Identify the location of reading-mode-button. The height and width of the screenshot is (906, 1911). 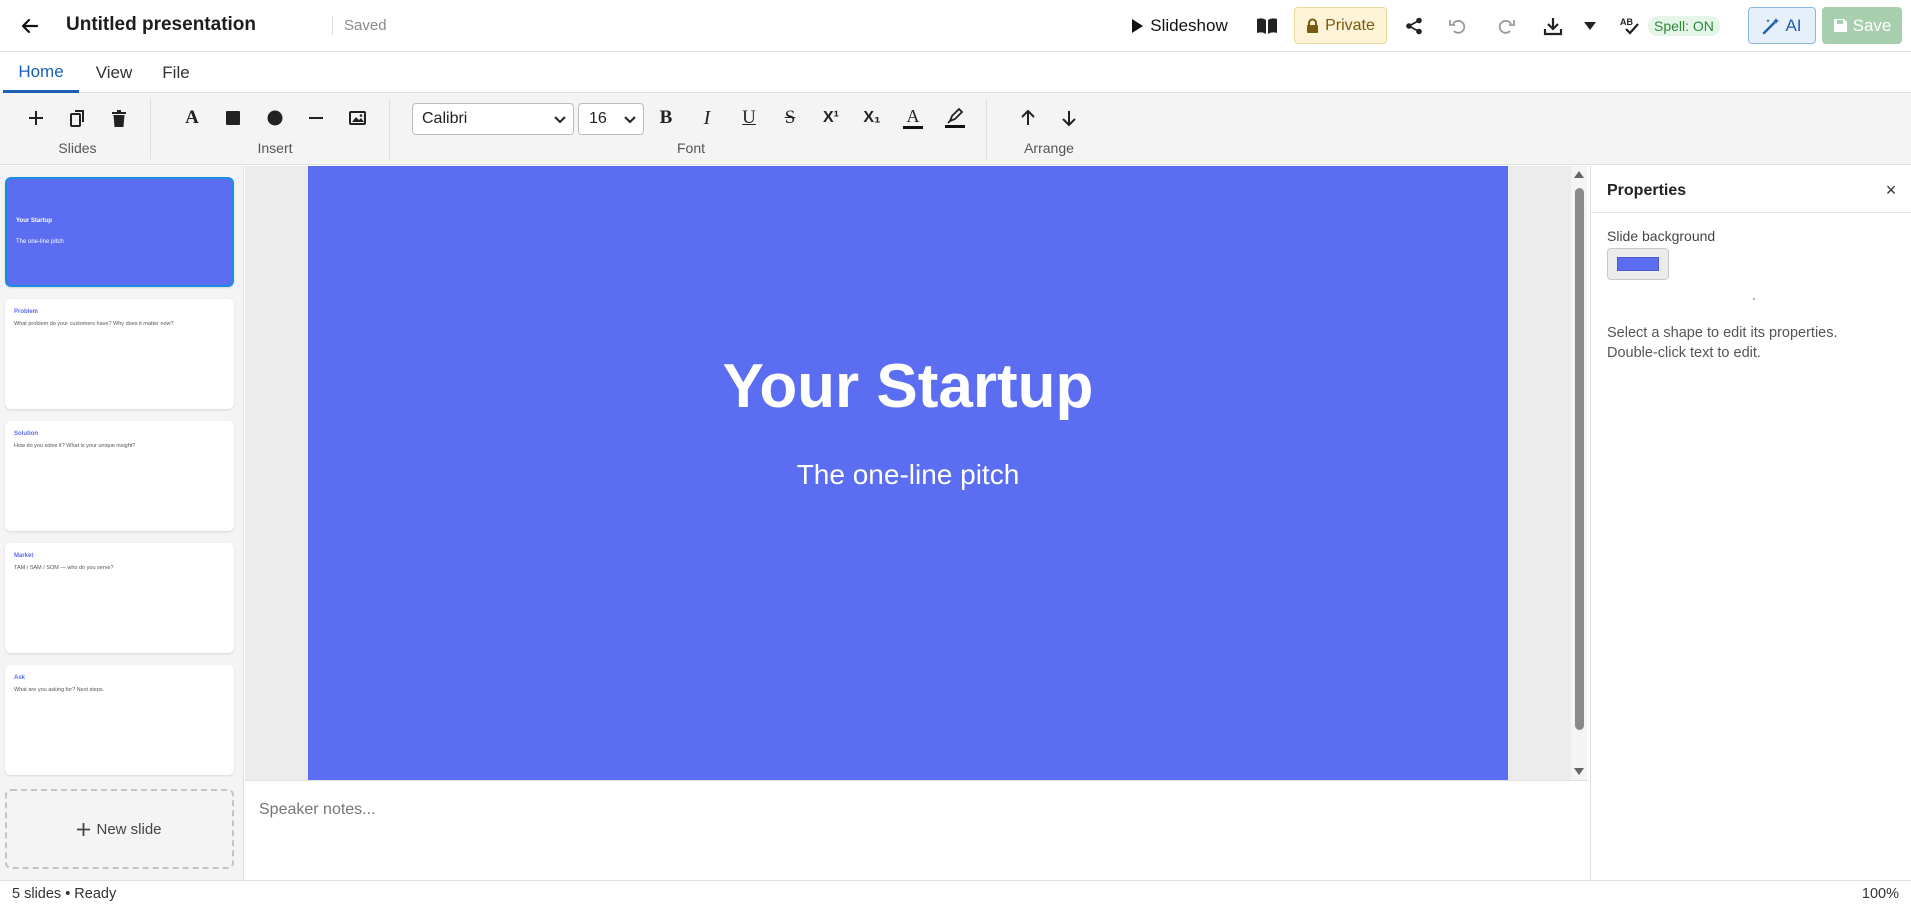
(1267, 26).